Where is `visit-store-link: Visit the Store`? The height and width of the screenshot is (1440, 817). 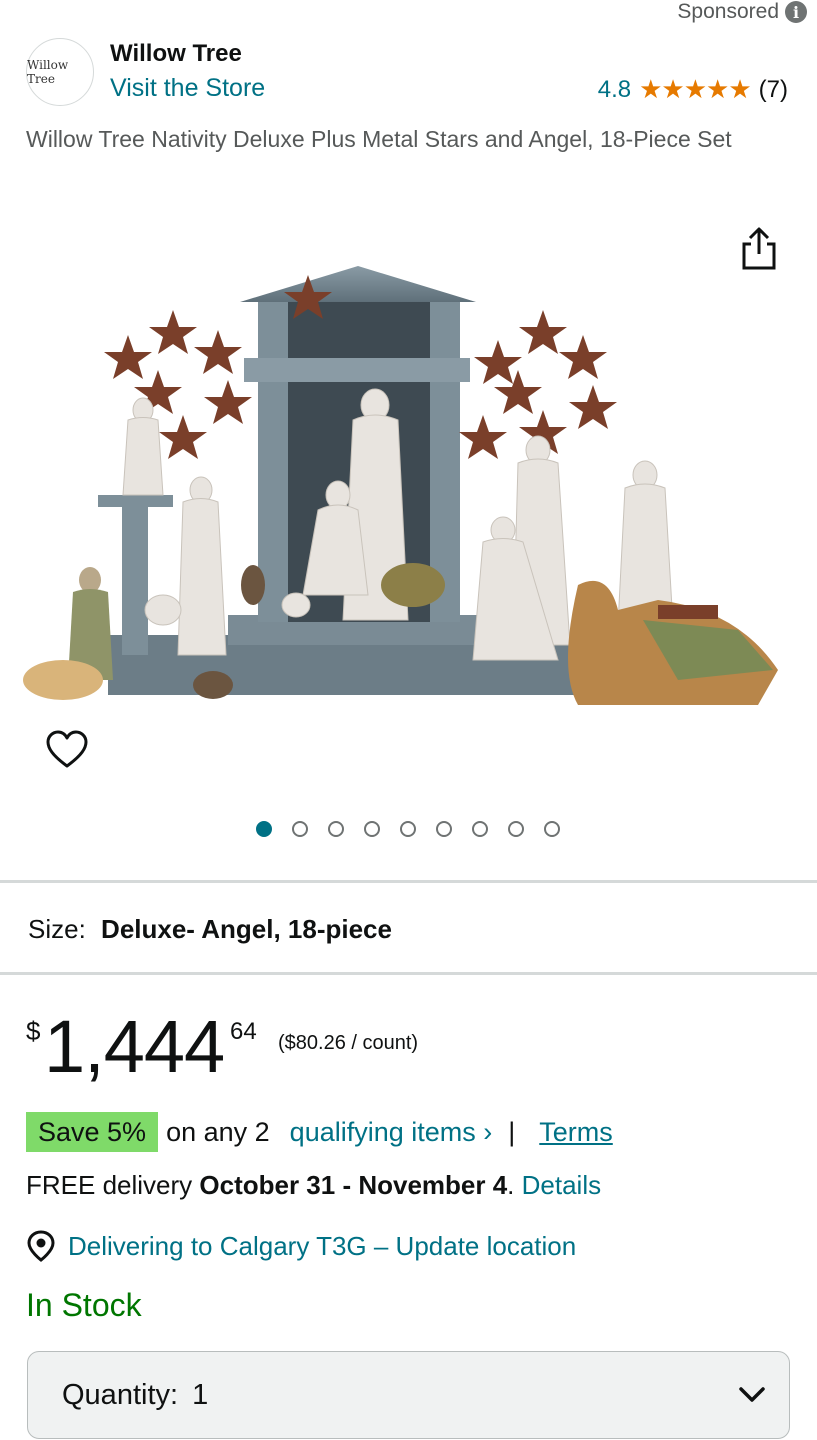 visit-store-link: Visit the Store is located at coordinates (187, 88).